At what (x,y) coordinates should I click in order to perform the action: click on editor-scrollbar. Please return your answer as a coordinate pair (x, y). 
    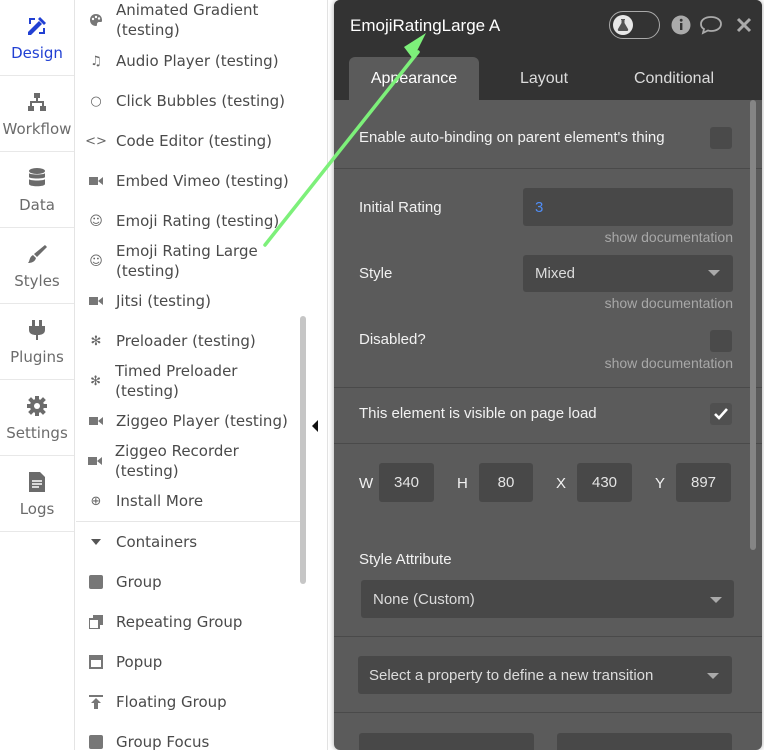
    Looking at the image, I should click on (753, 325).